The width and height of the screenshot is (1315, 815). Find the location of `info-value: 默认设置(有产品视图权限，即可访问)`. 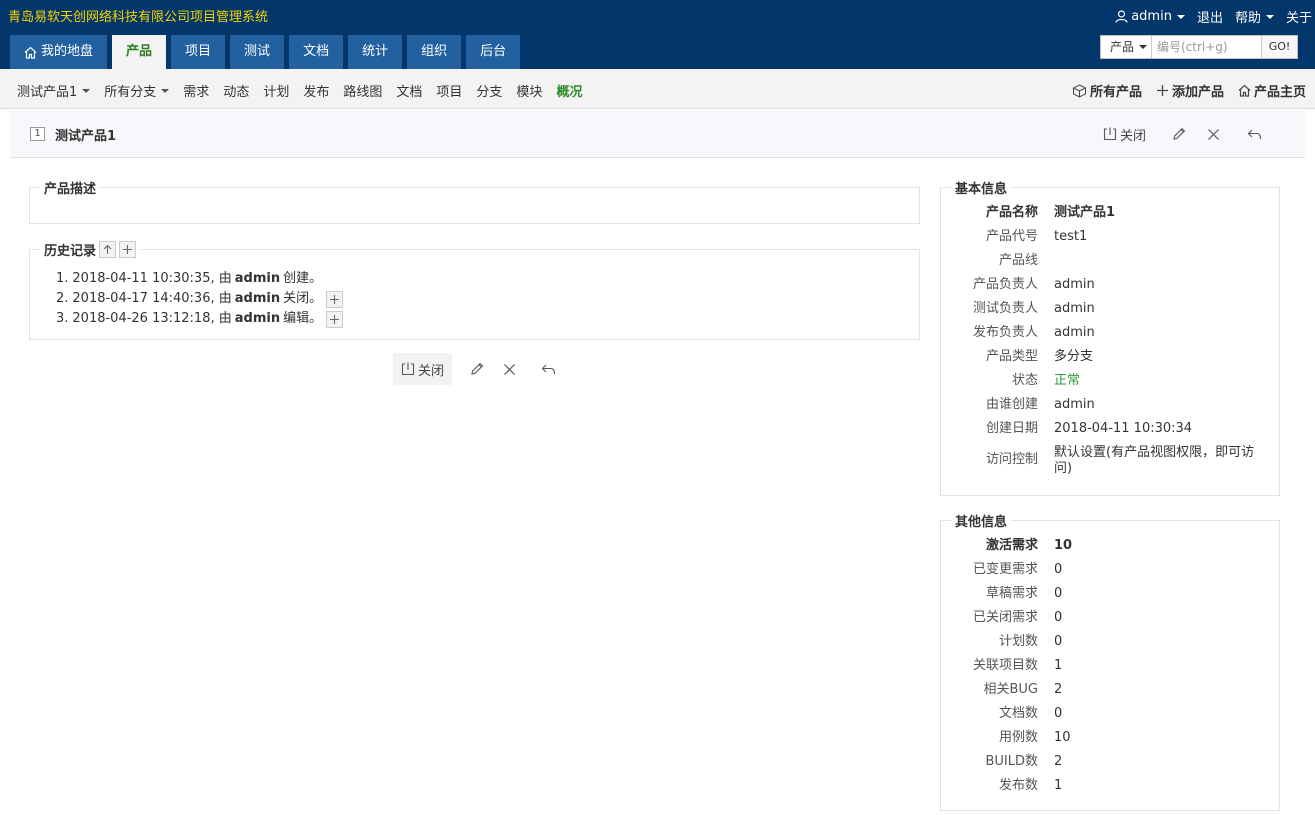

info-value: 默认设置(有产品视图权限，即可访问) is located at coordinates (1154, 460).